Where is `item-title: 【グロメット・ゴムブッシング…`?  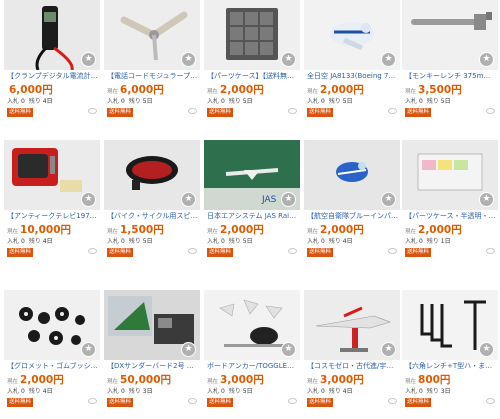
item-title: 【グロメット・ゴムブッシング… is located at coordinates (52, 366).